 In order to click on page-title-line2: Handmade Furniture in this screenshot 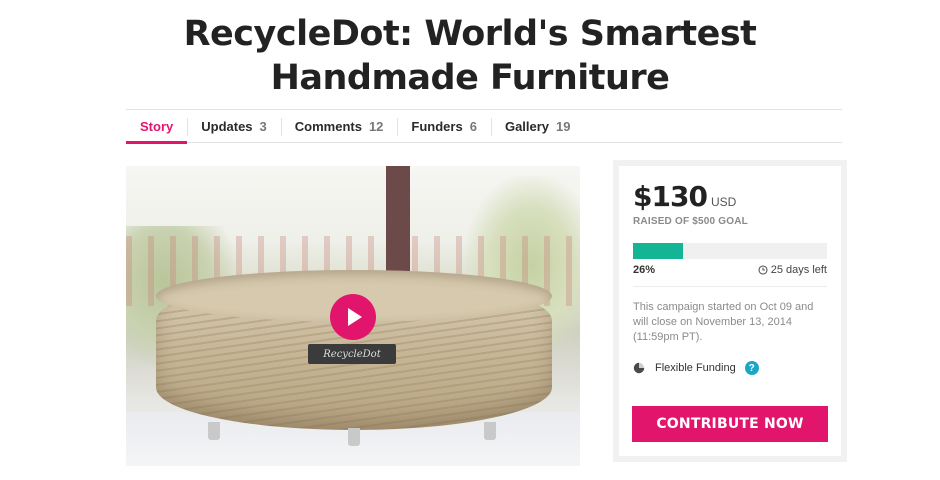, I will do `click(470, 78)`.